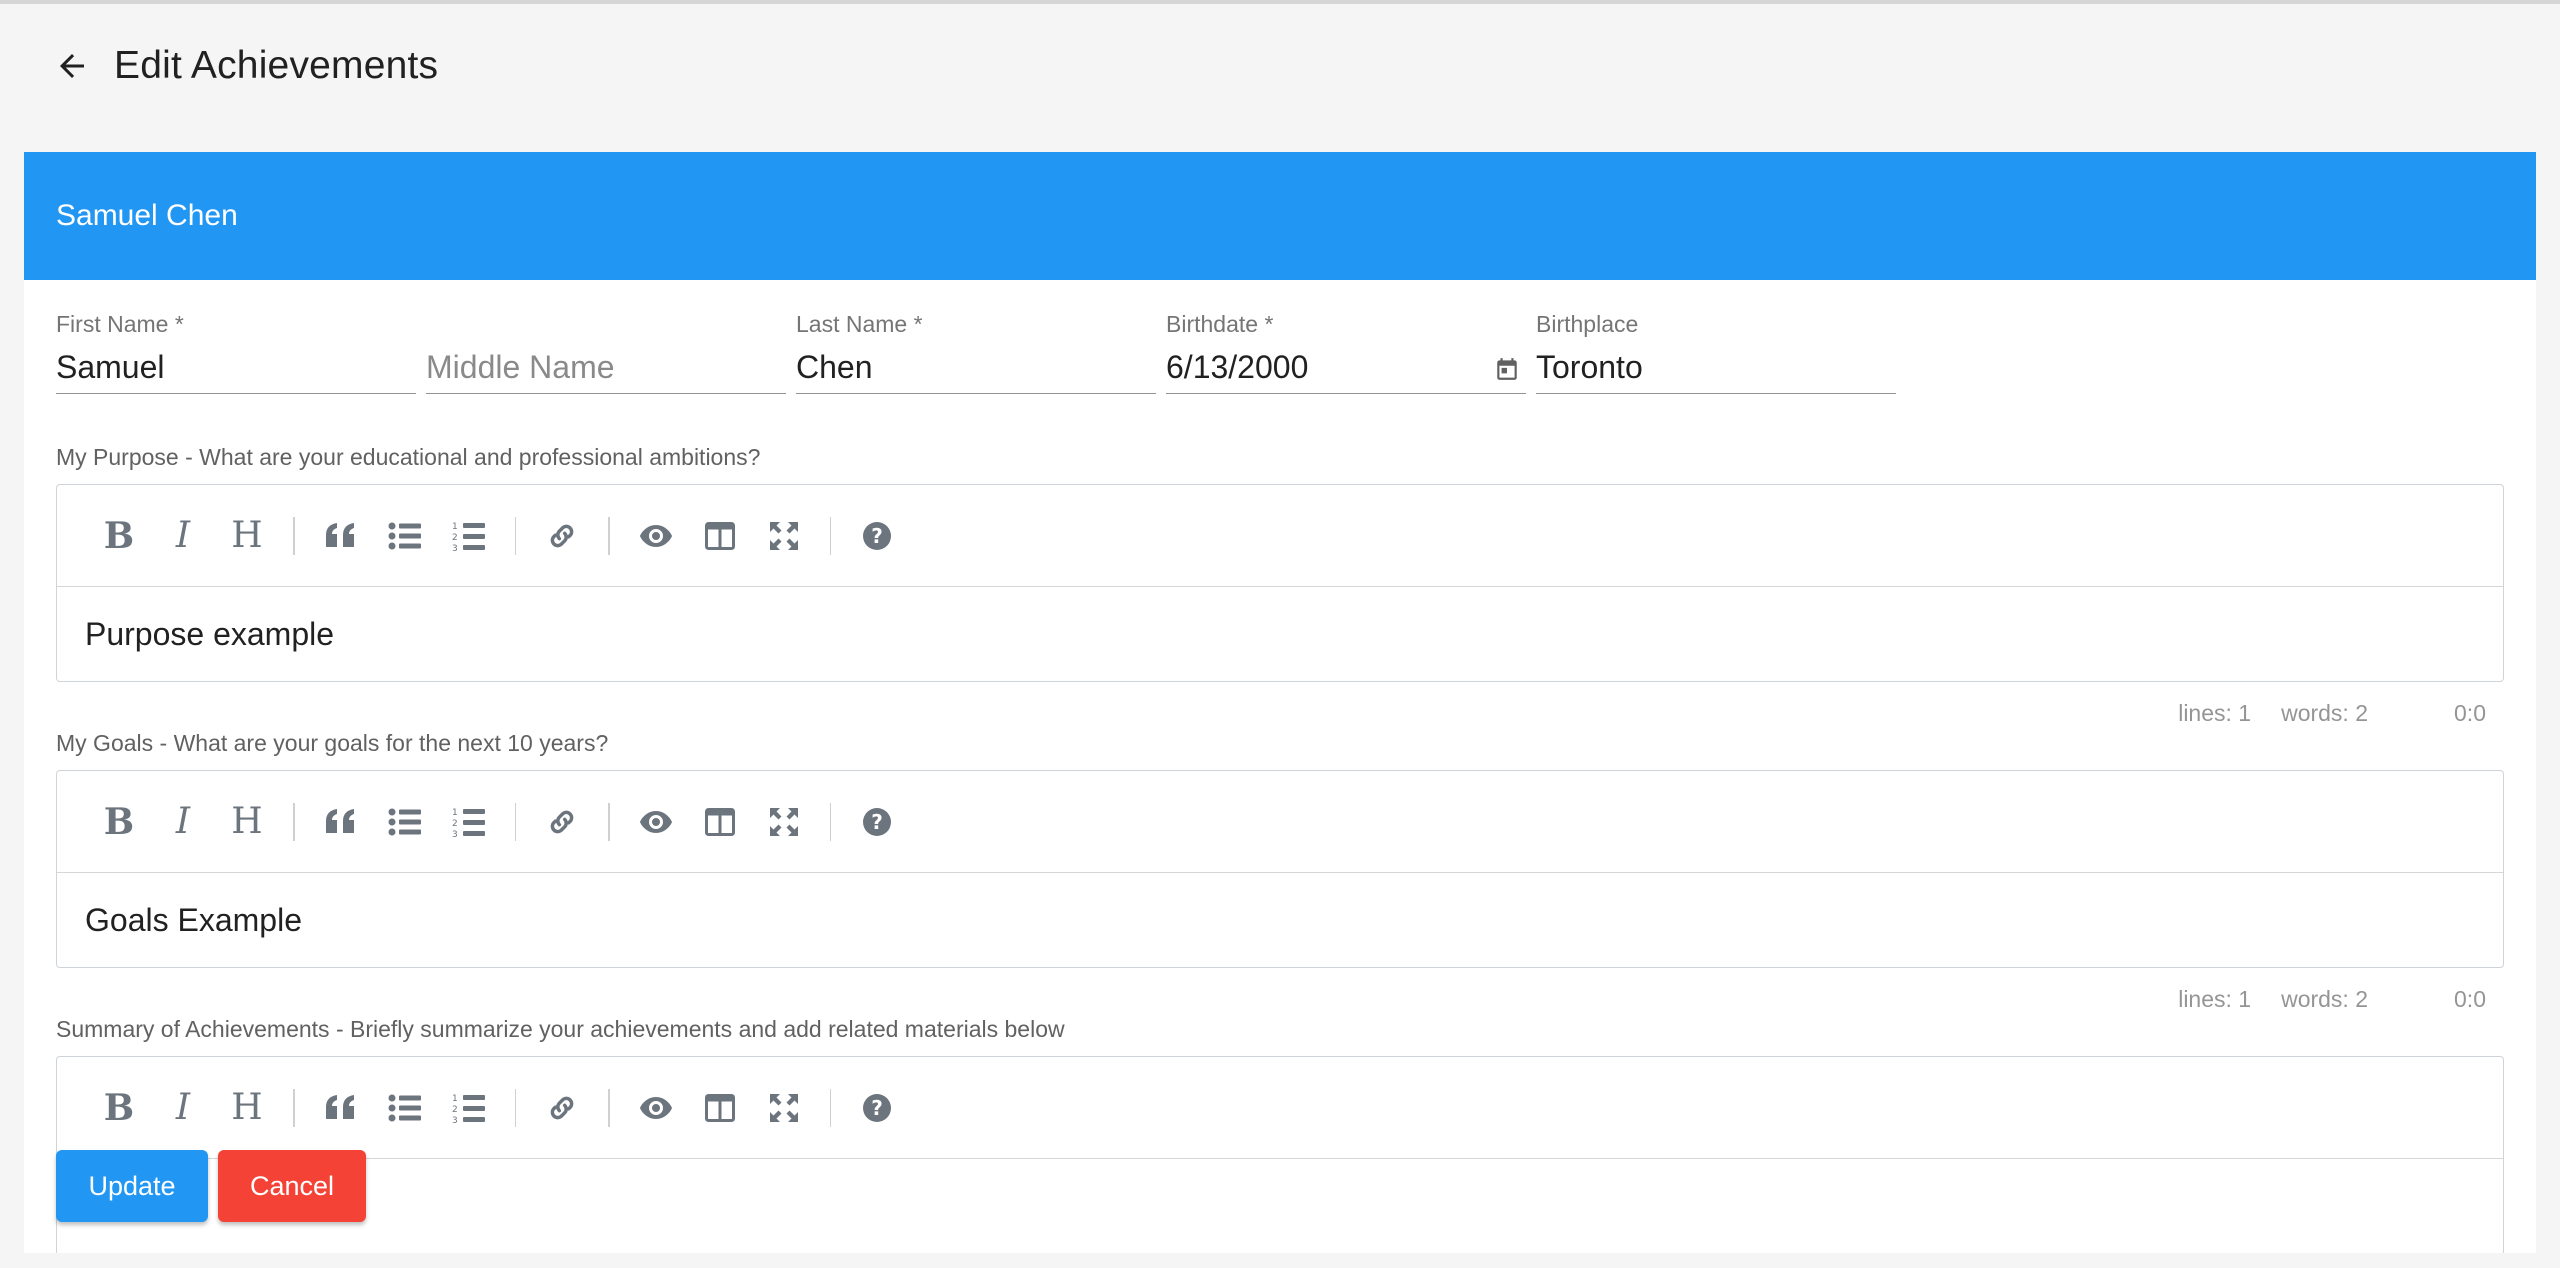  I want to click on app-bar: Edit Achievements, so click(1280, 66).